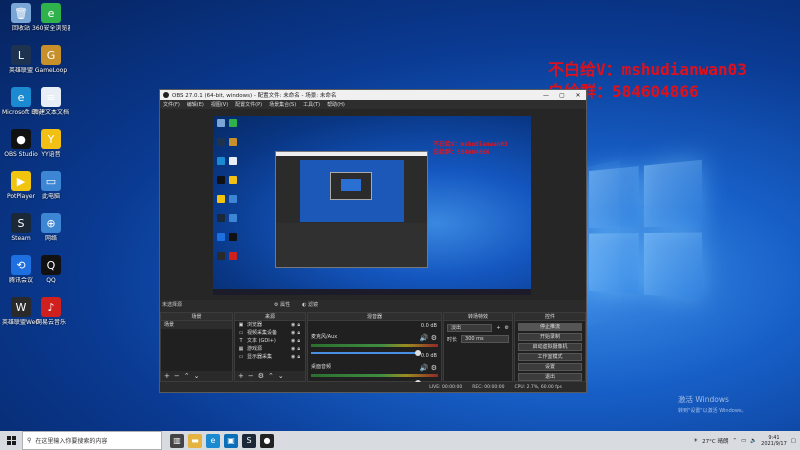 The height and width of the screenshot is (450, 800). What do you see at coordinates (655, 240) in the screenshot?
I see `windows-logo-wallpaper` at bounding box center [655, 240].